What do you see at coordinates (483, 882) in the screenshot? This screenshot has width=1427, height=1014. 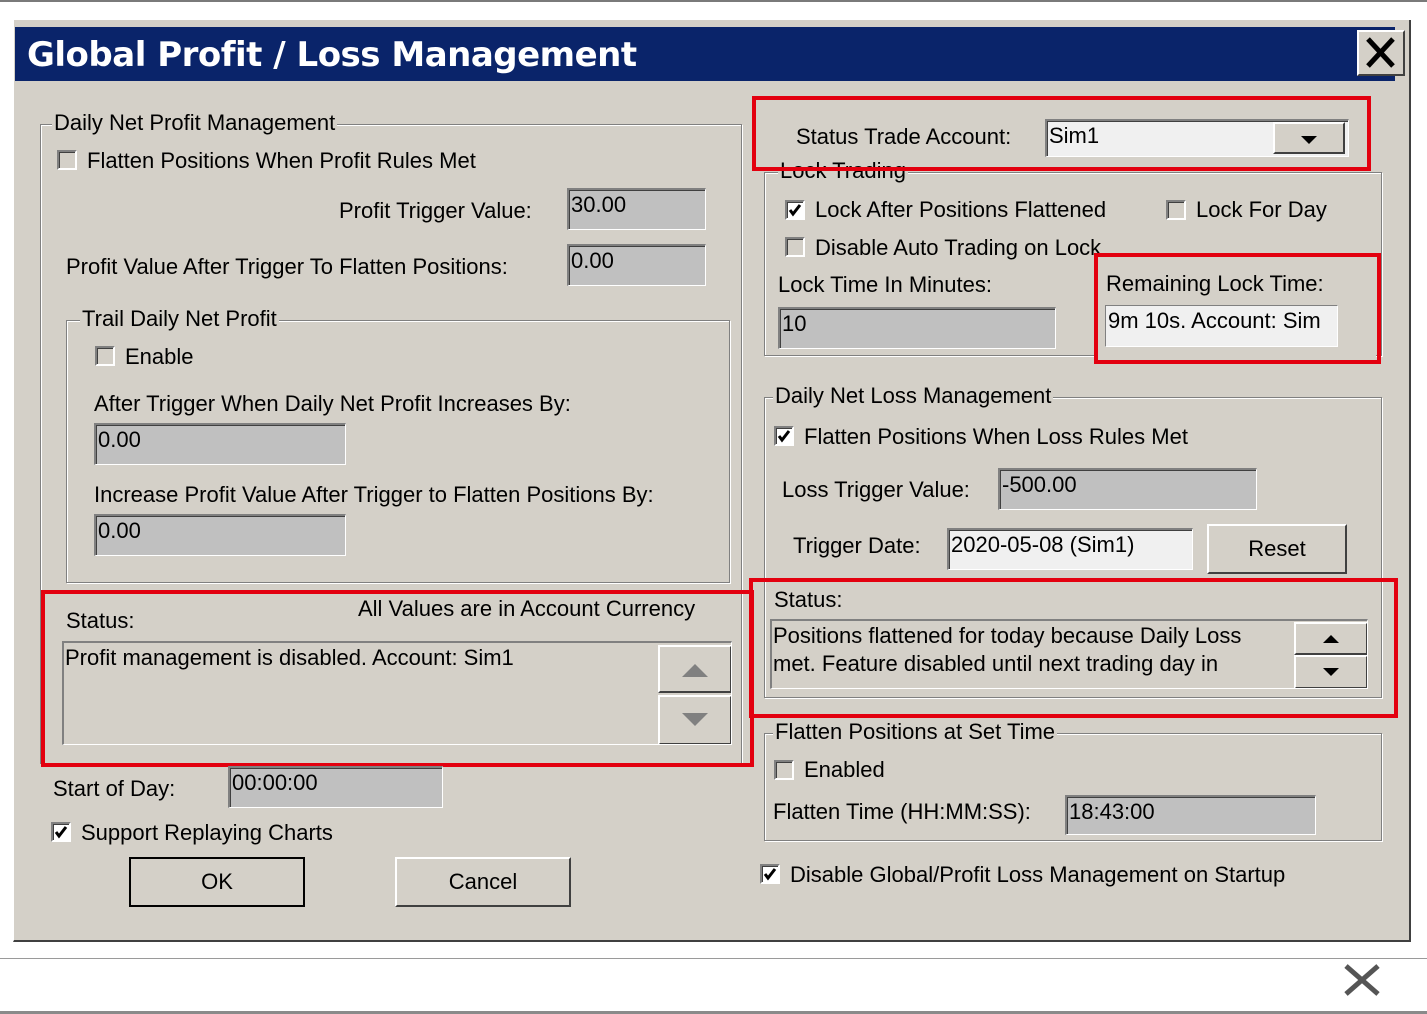 I see `cancel-button: Cancel` at bounding box center [483, 882].